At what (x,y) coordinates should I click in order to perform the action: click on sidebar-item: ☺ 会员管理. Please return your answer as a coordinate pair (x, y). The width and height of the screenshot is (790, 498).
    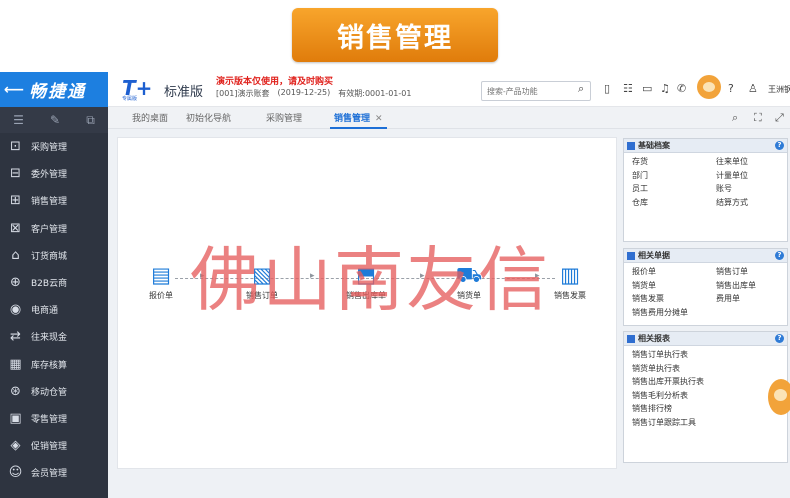
    Looking at the image, I should click on (54, 472).